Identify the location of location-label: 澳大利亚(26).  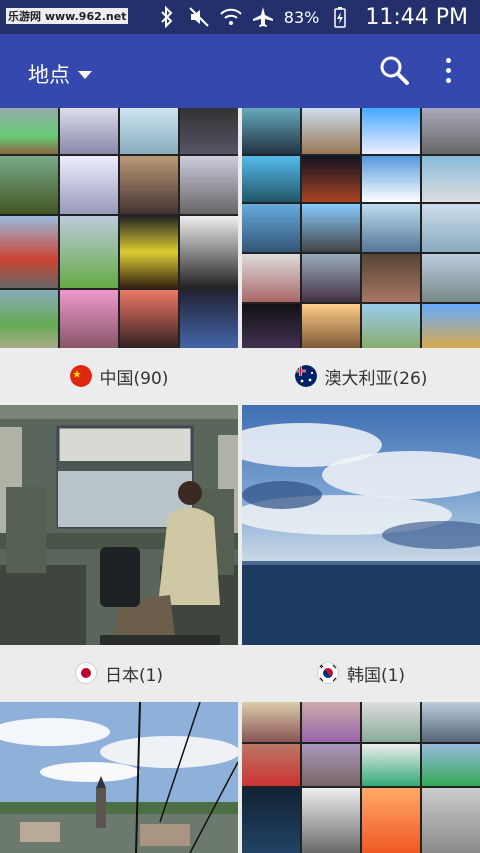
(376, 378).